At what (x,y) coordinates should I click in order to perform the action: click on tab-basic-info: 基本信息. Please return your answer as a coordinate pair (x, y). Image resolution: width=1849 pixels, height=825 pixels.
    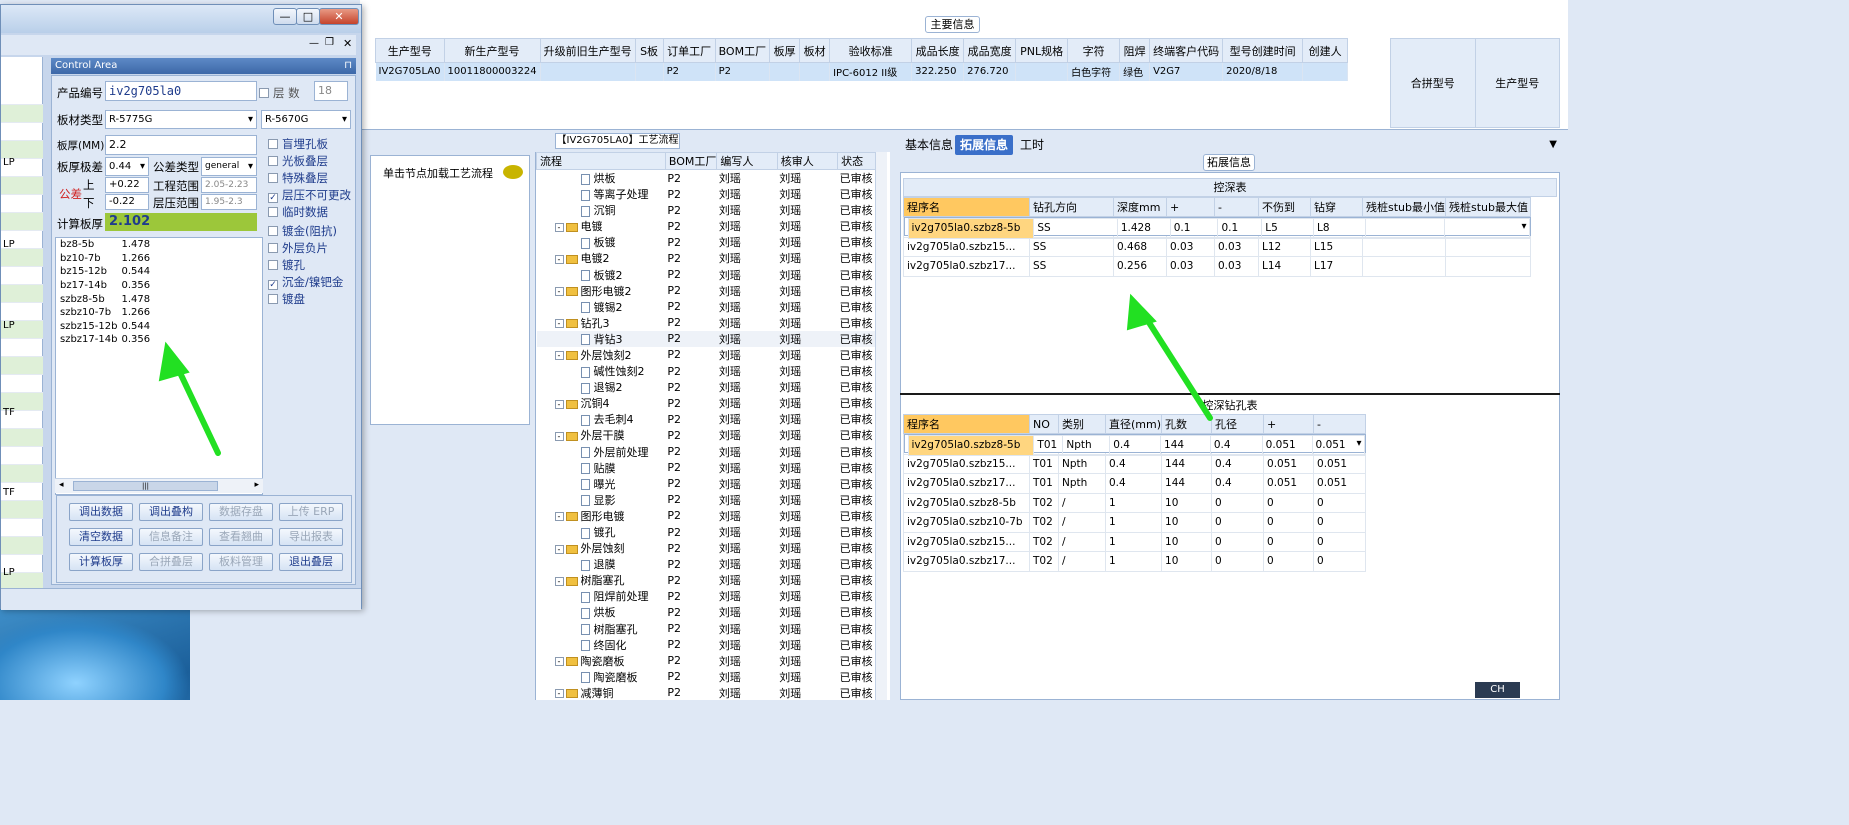
    Looking at the image, I should click on (929, 145).